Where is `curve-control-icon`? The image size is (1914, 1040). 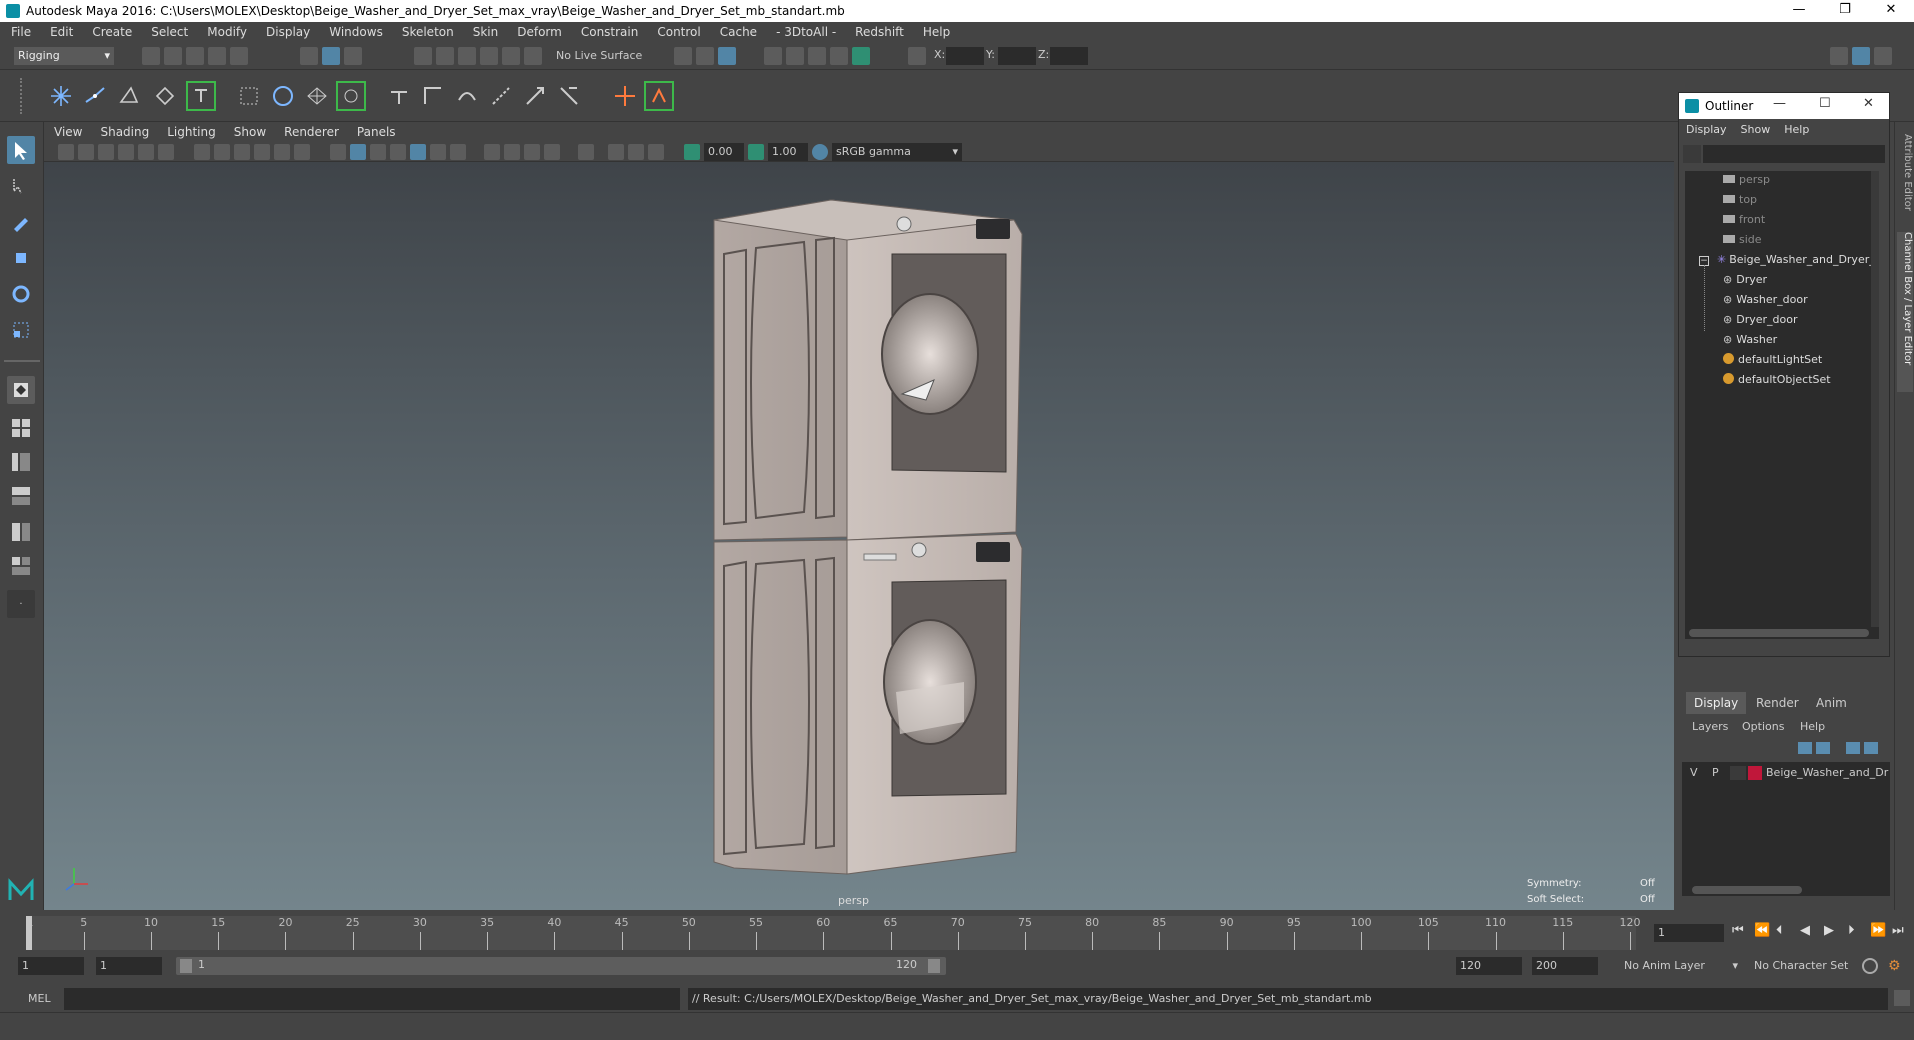
curve-control-icon is located at coordinates (659, 96).